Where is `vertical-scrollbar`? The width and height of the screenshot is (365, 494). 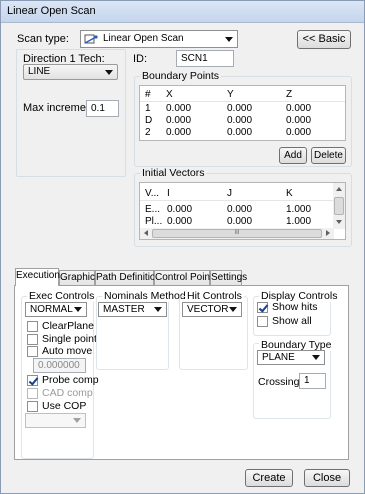 vertical-scrollbar is located at coordinates (339, 206).